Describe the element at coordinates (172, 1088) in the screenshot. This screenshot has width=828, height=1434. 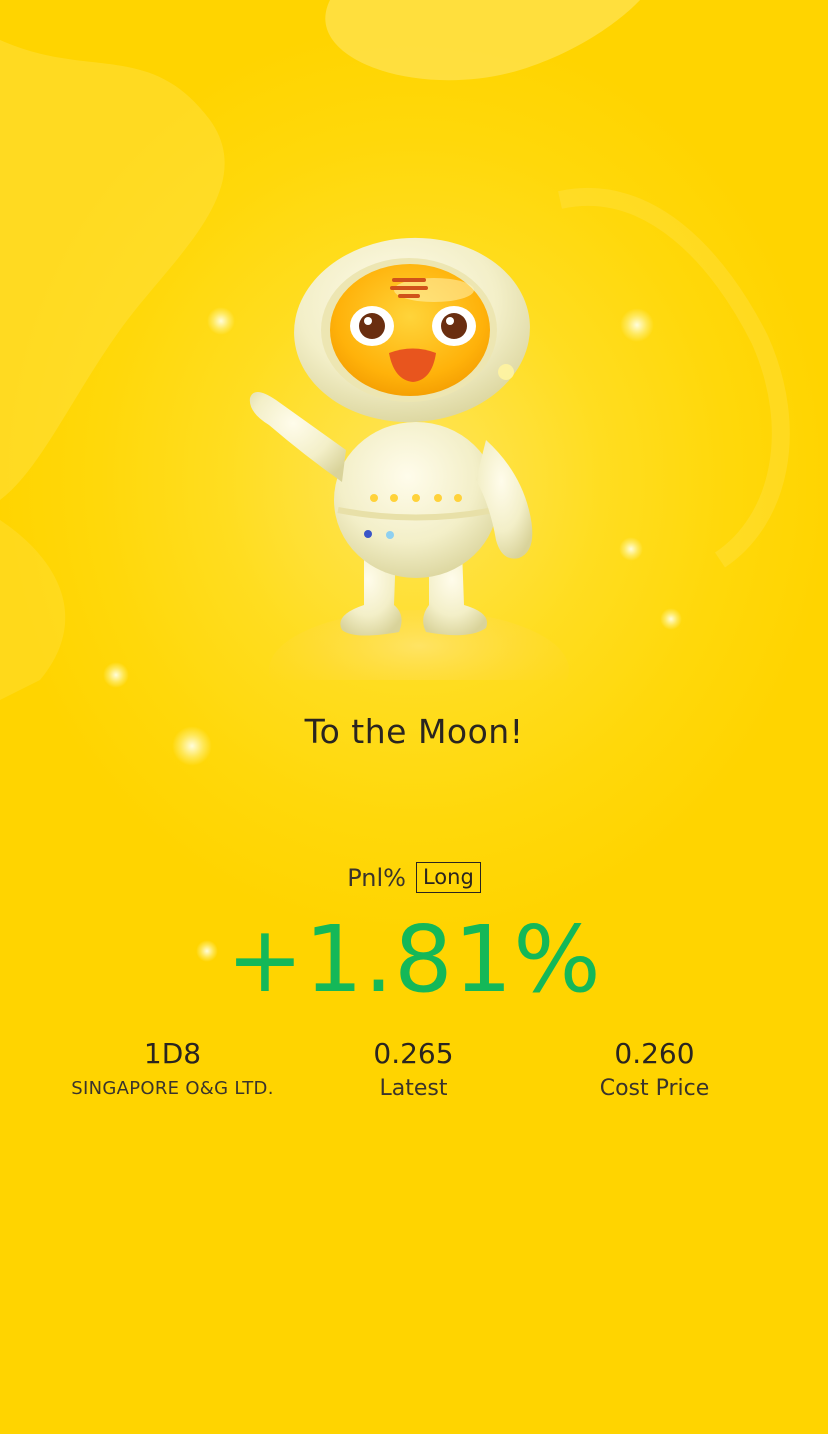
I see `stock-name: SINGAPORE O&G LTD.` at that location.